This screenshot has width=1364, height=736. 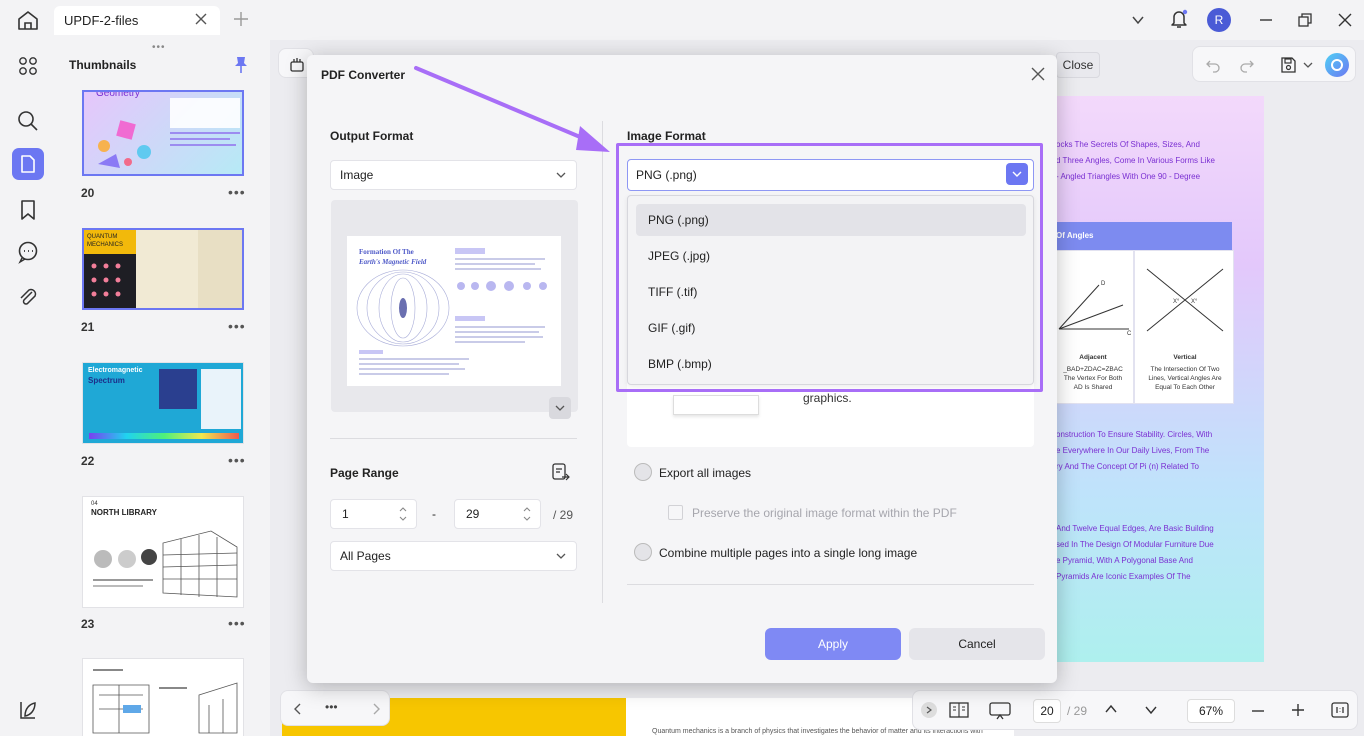 I want to click on range-to-input: 29, so click(x=497, y=514).